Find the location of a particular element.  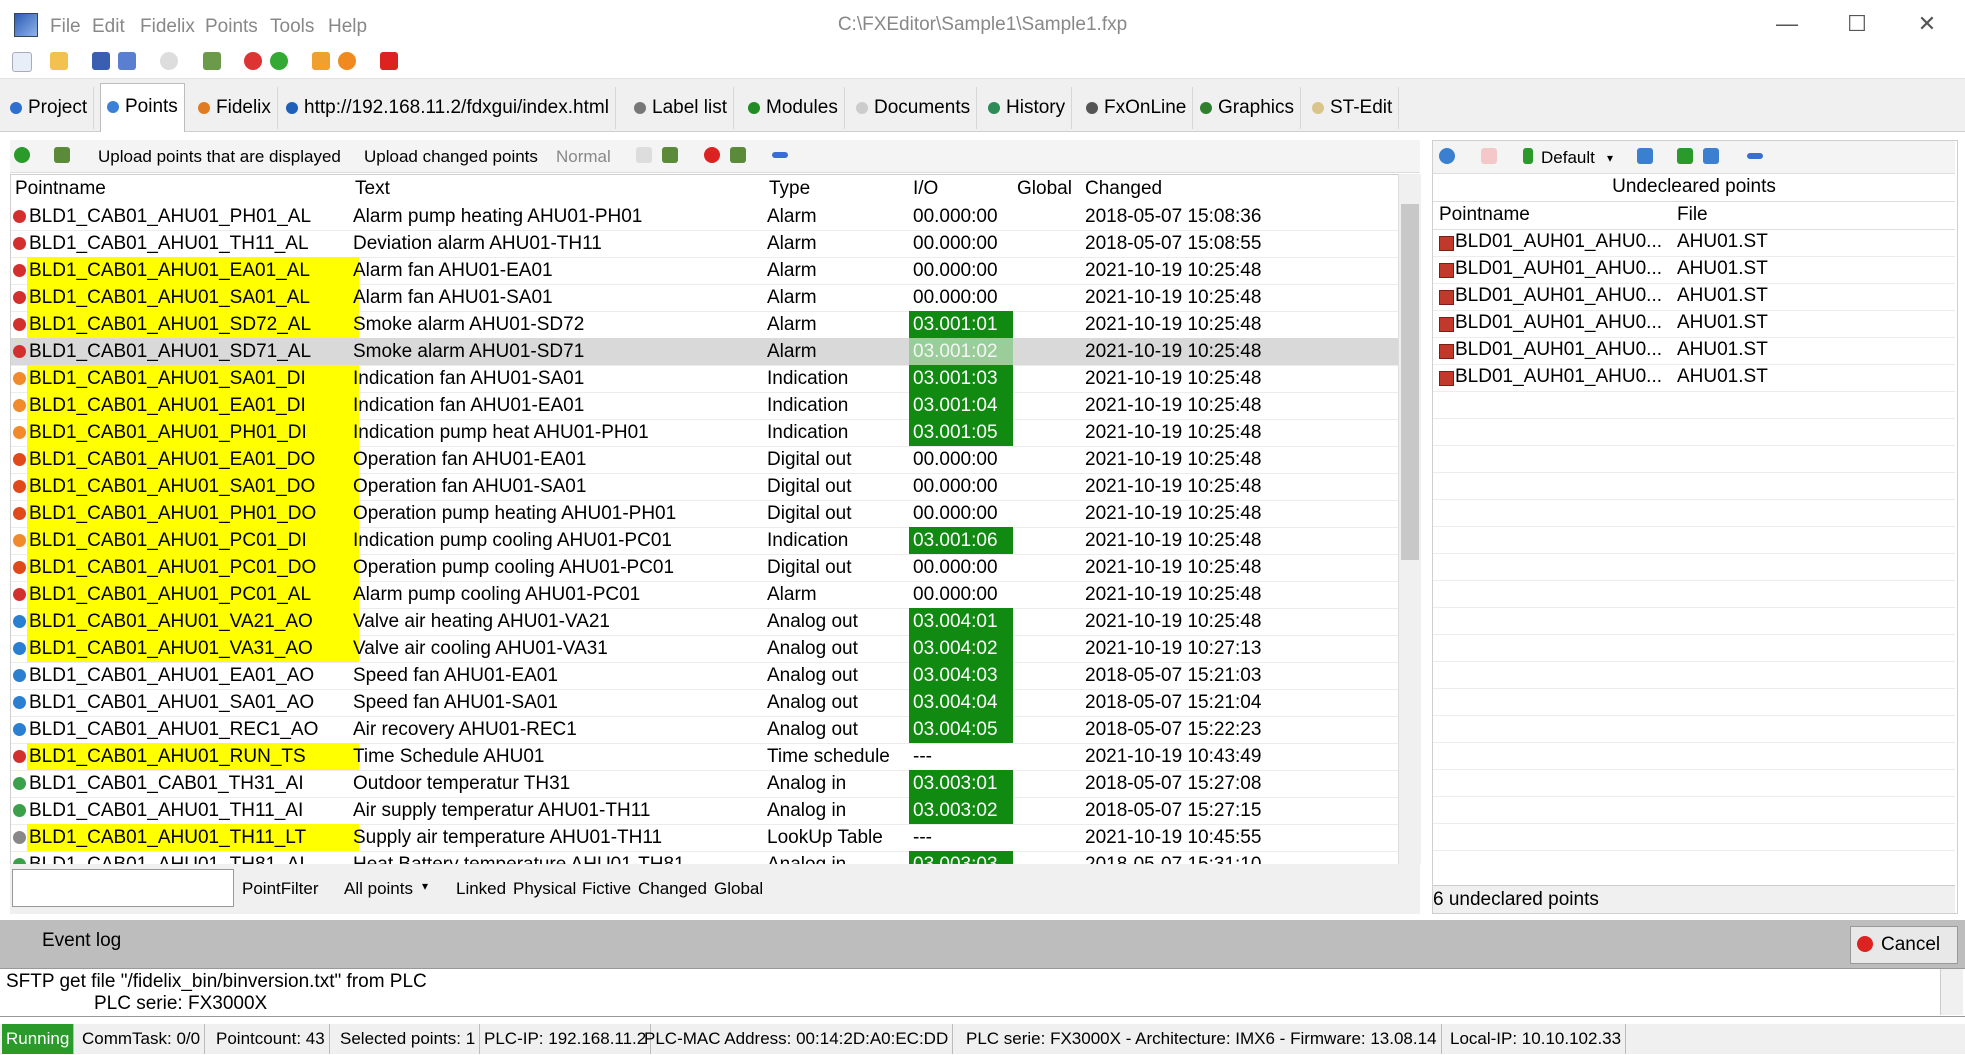

tab-graphics: Graphics is located at coordinates (1248, 108).